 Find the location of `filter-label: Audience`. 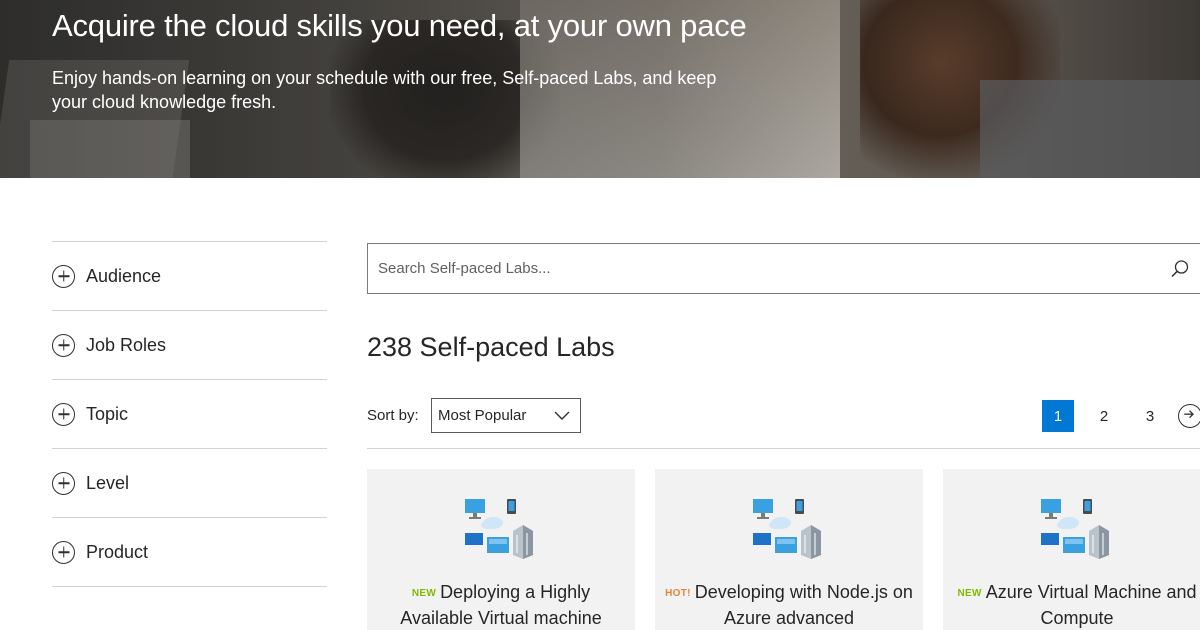

filter-label: Audience is located at coordinates (124, 275).